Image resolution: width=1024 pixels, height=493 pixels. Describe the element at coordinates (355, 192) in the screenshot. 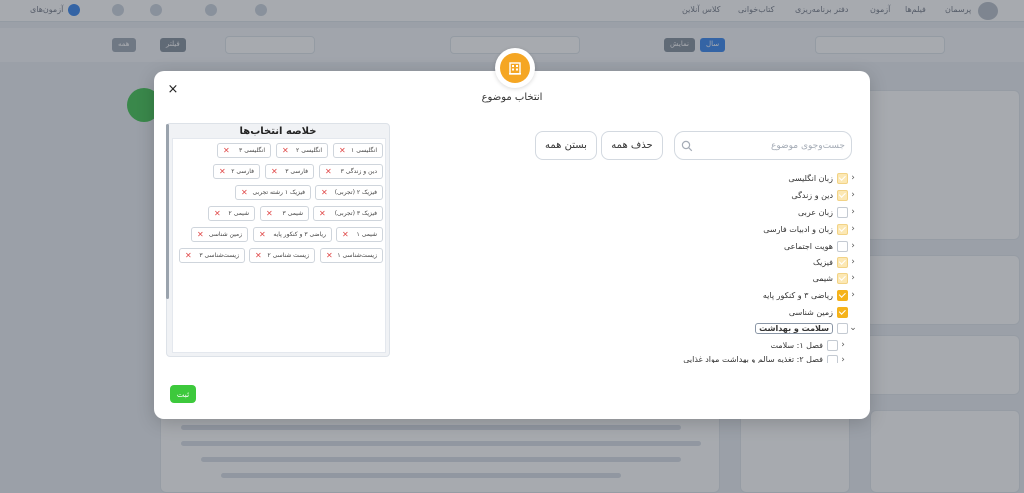

I see `chip-label: فیزیک ۲ (تجربی)` at that location.